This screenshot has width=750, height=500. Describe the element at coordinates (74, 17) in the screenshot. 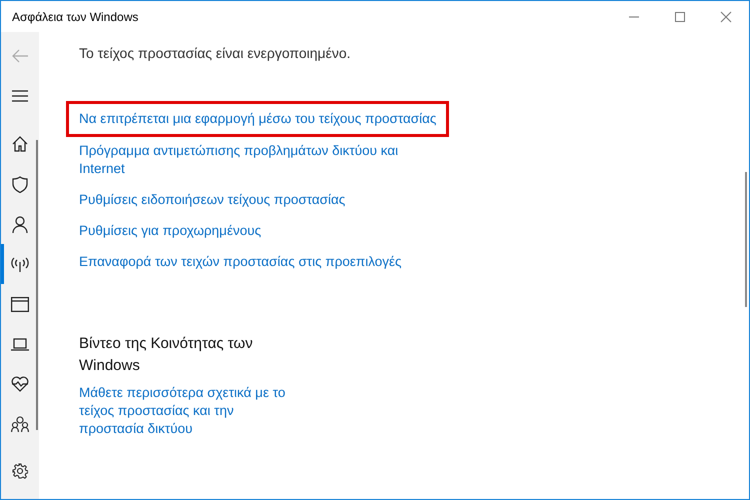

I see `window-title: Ασφάλεια των Windows` at that location.